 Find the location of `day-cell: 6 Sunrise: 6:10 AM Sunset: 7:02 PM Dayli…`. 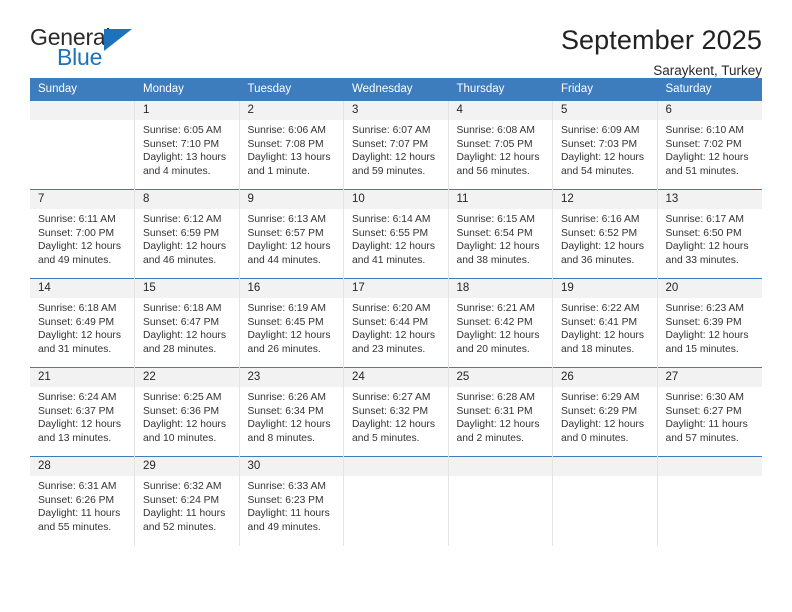

day-cell: 6 Sunrise: 6:10 AM Sunset: 7:02 PM Dayli… is located at coordinates (709, 145).